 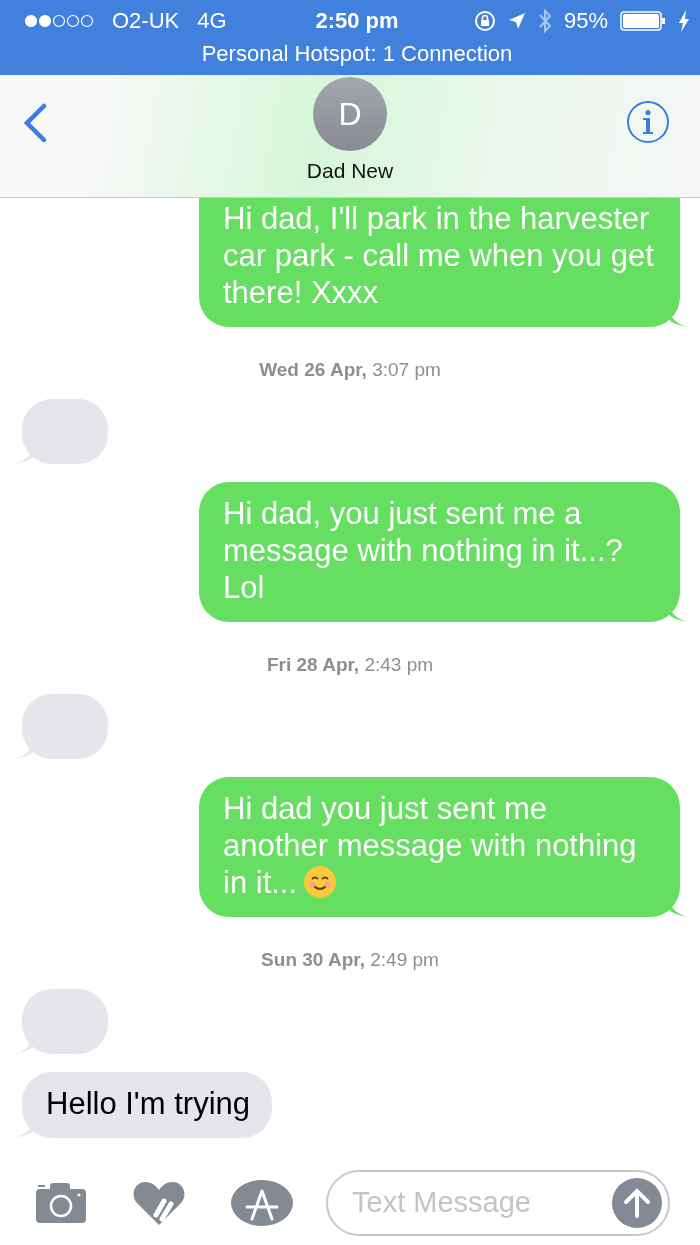 I want to click on carrier-name: O2-UK, so click(x=146, y=21).